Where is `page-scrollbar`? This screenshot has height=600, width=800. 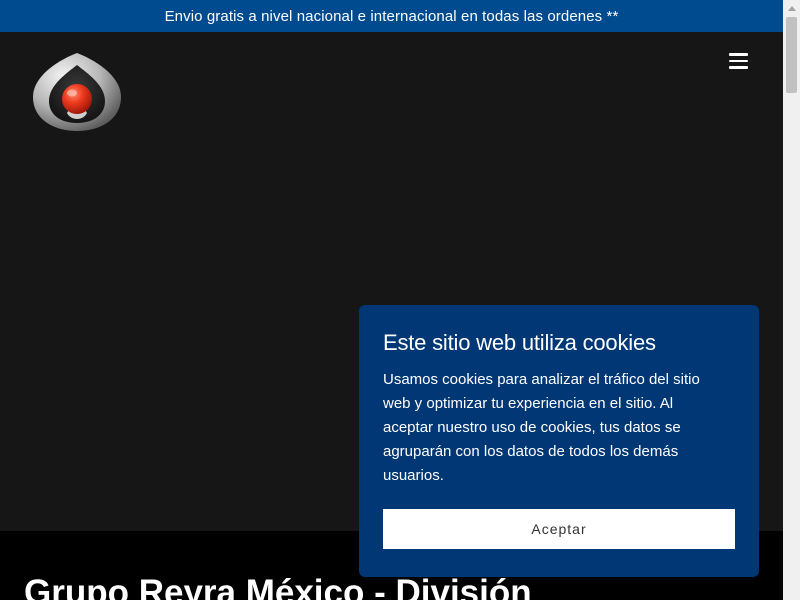
page-scrollbar is located at coordinates (791, 300).